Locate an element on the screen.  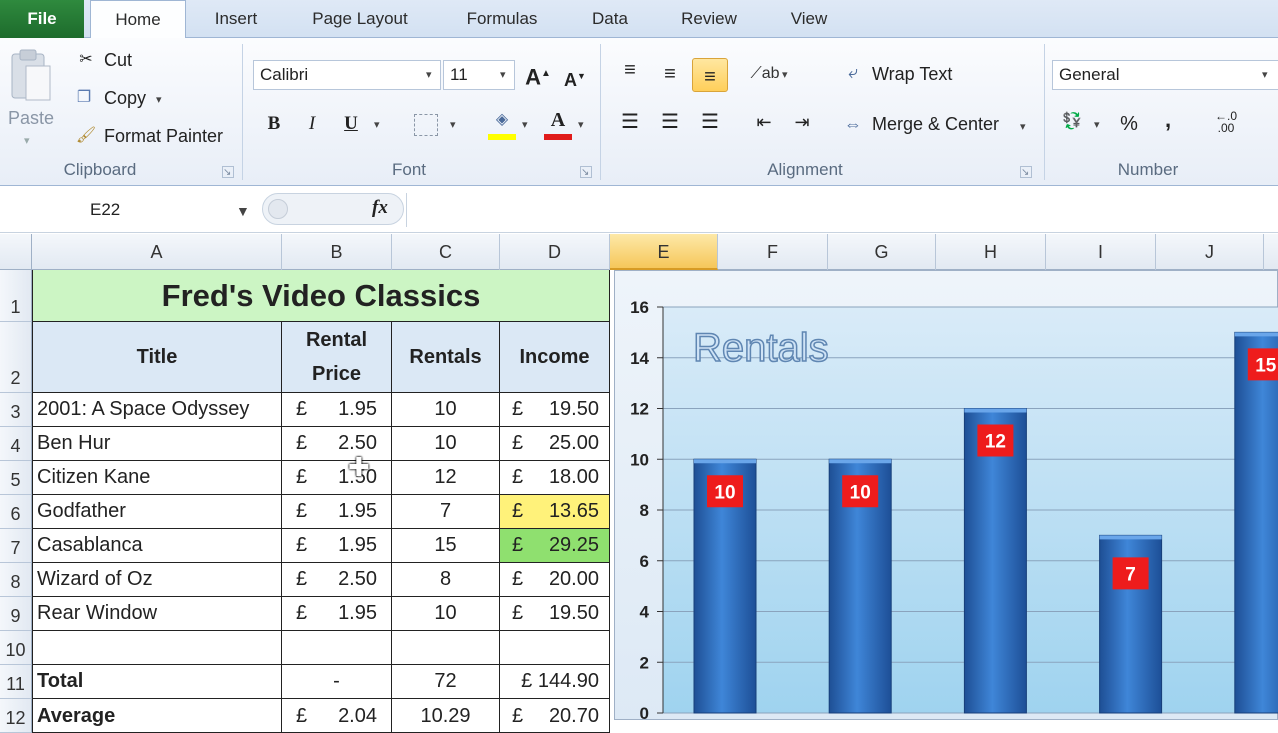
row-header-1: 1 is located at coordinates (16, 296).